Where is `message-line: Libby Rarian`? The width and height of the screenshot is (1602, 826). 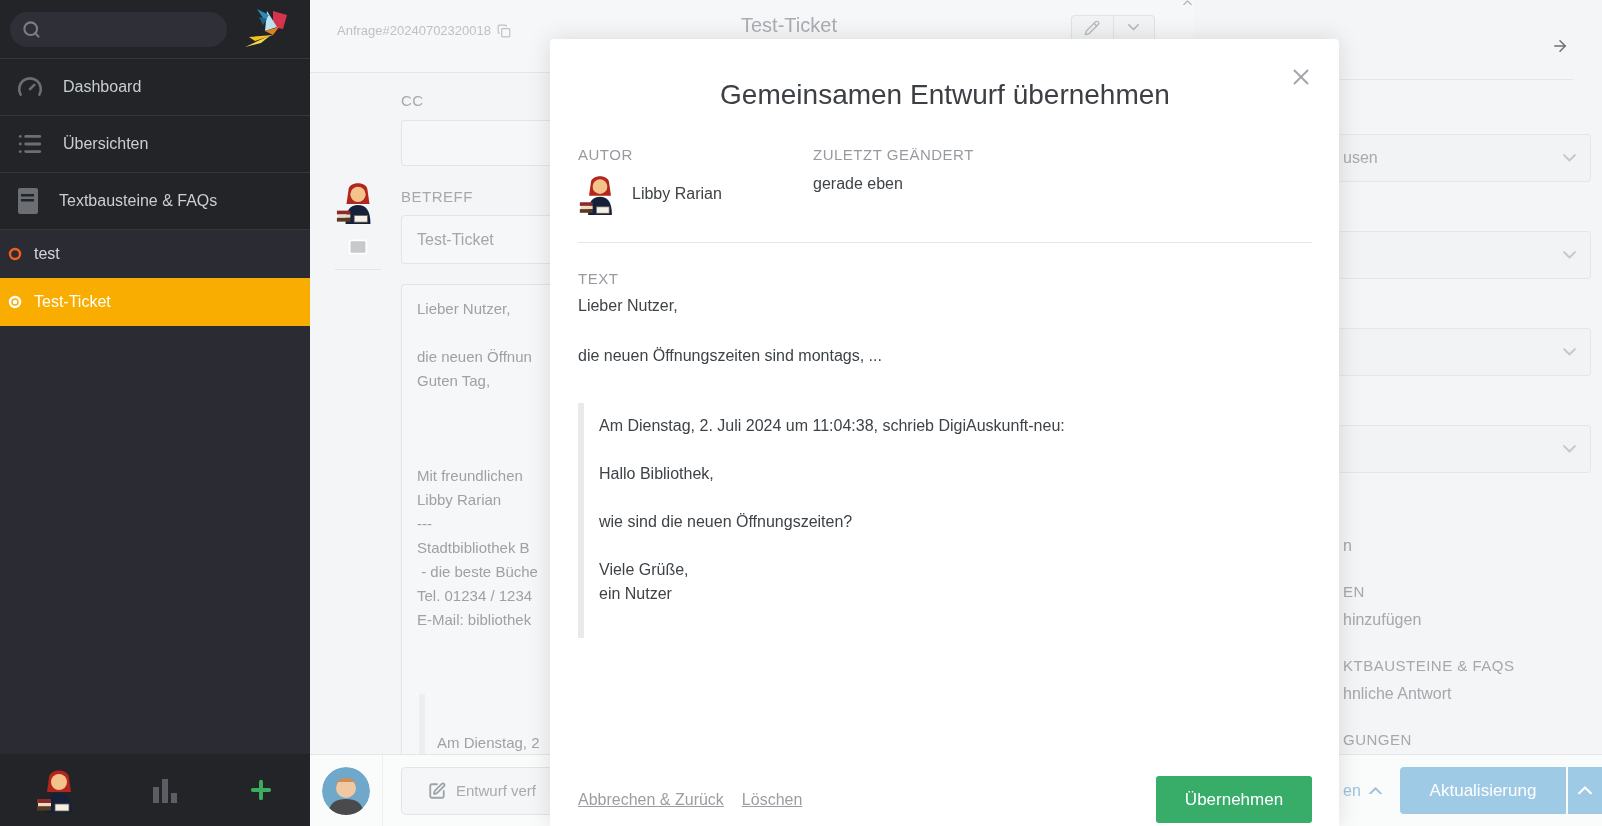 message-line: Libby Rarian is located at coordinates (460, 500).